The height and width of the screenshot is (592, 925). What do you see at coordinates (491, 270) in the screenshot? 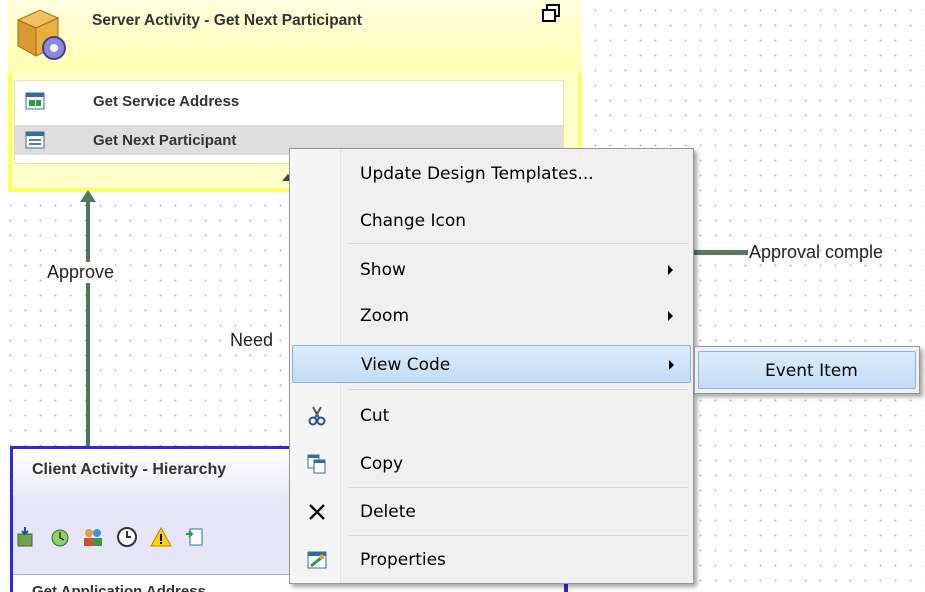
I see `menu-item-show: Show` at bounding box center [491, 270].